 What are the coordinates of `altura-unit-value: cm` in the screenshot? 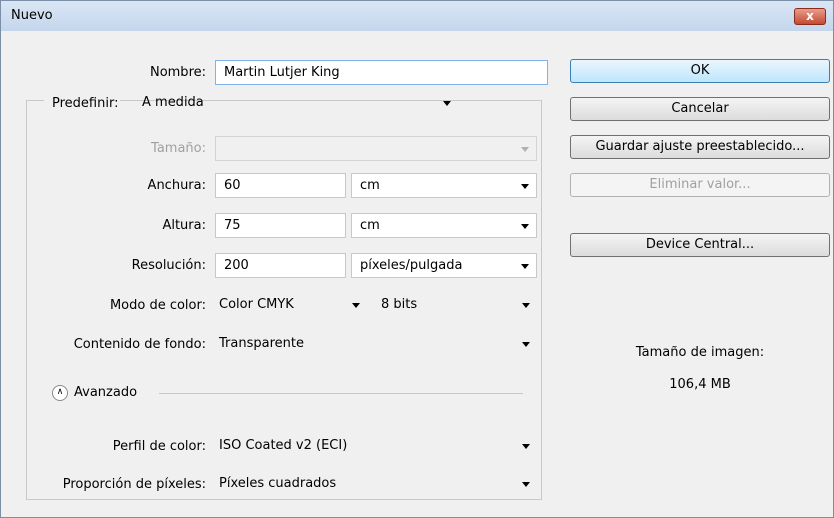 It's located at (370, 225).